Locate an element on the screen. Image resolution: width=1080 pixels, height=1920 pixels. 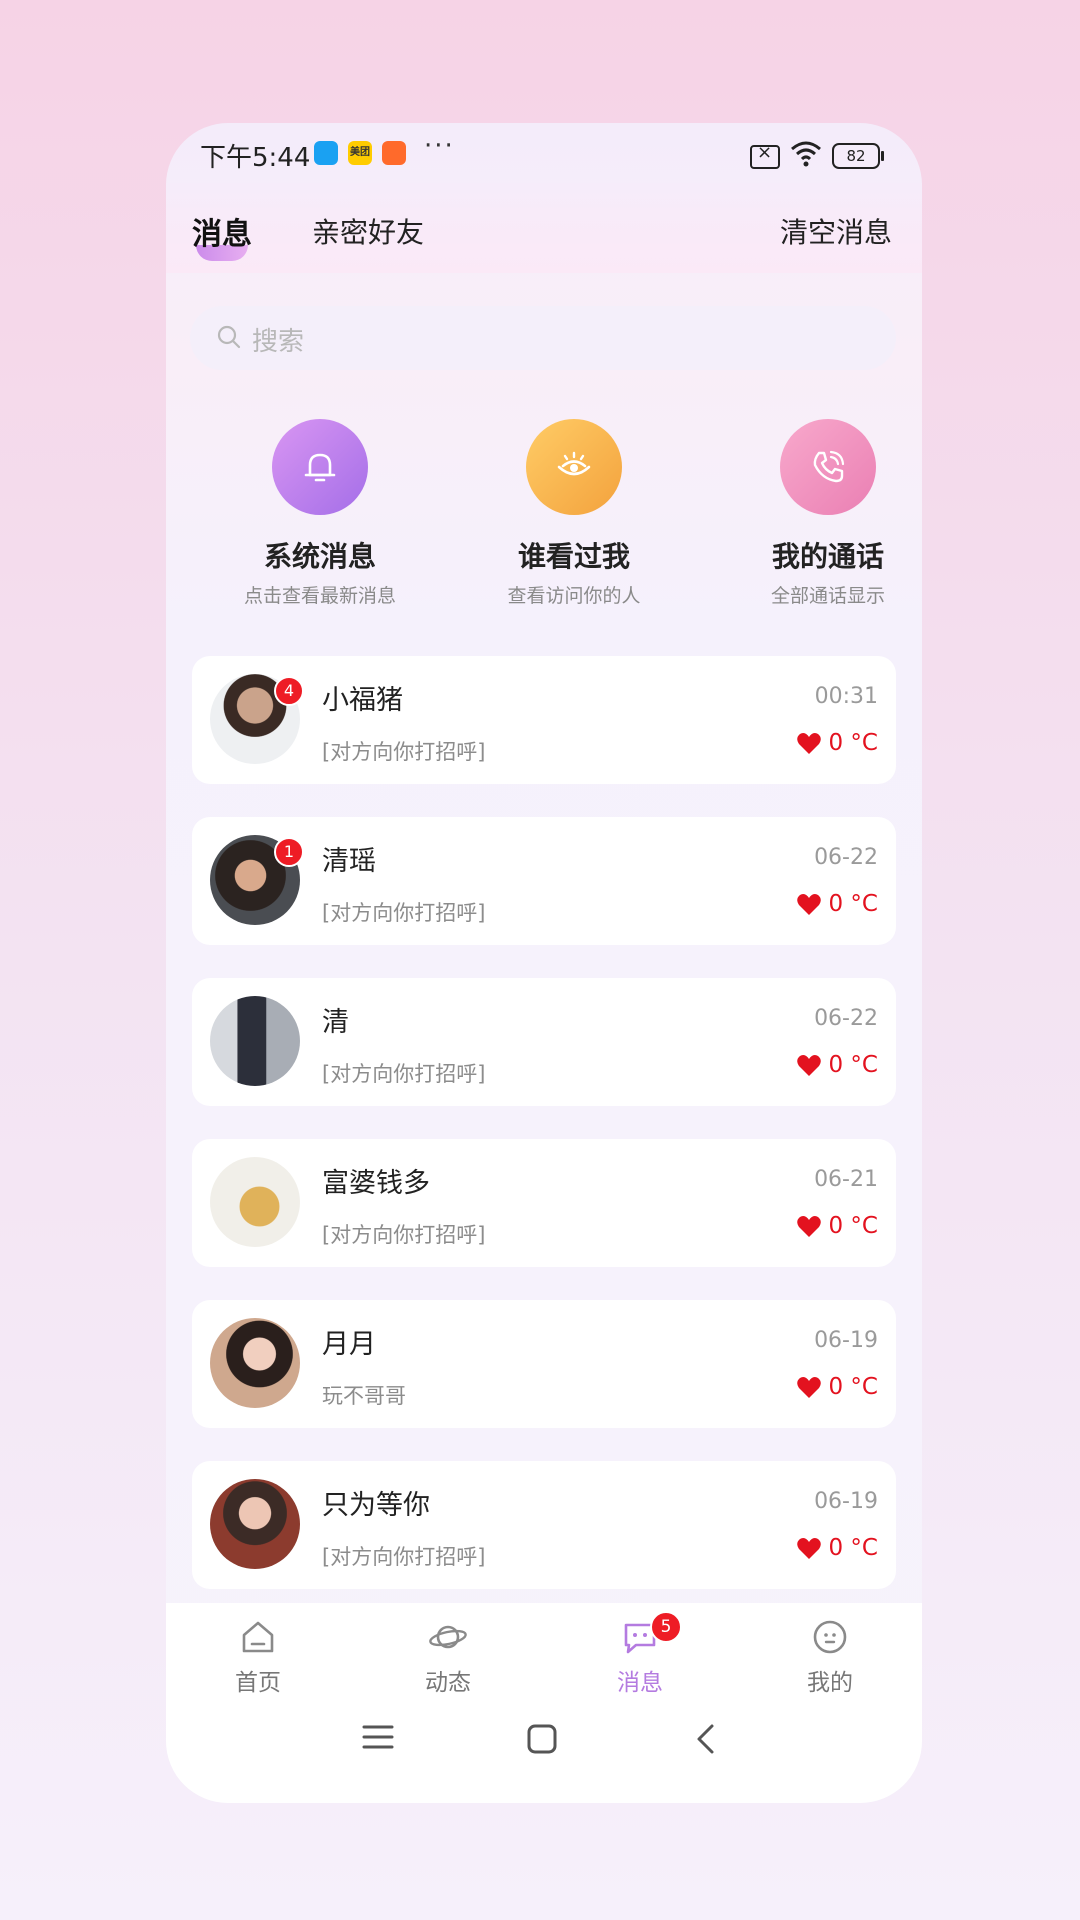
nav-profile: 我的 is located at coordinates (830, 1657).